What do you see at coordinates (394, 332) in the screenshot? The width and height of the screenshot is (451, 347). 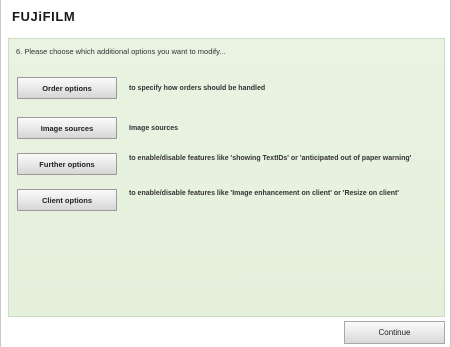 I see `continue-button: Continue` at bounding box center [394, 332].